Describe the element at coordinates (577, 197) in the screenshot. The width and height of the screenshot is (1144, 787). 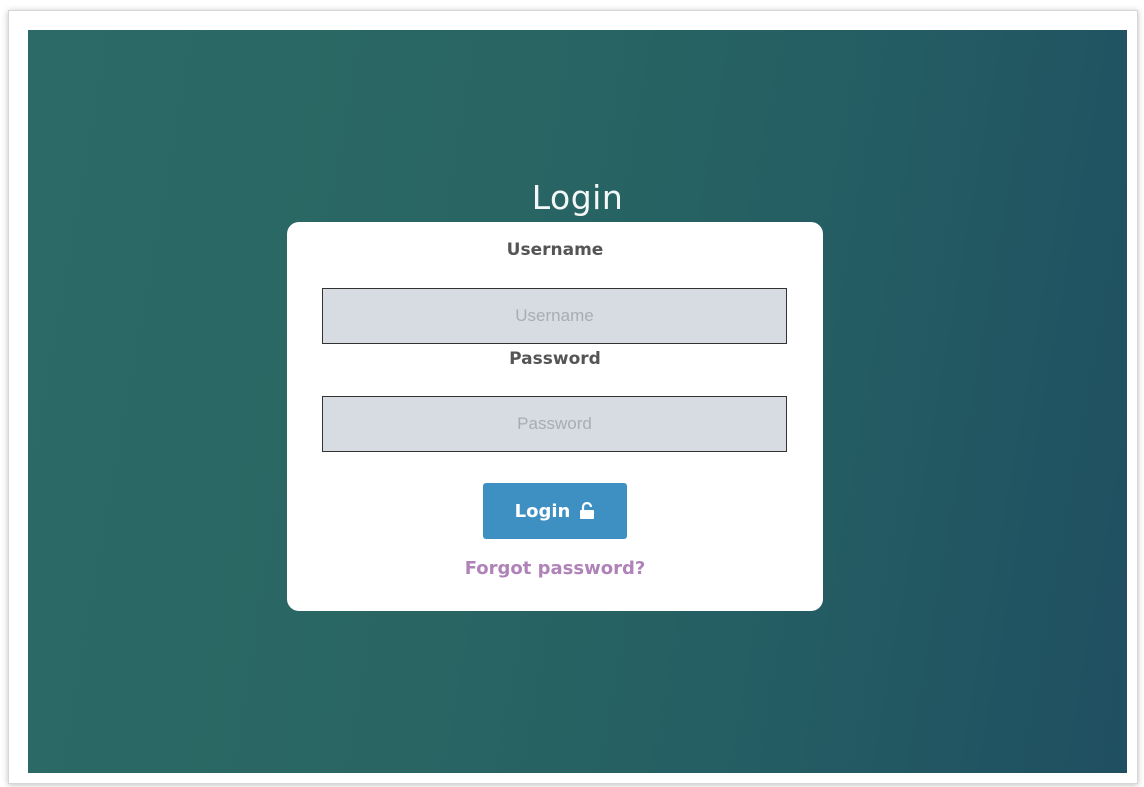
I see `page-title: Login` at that location.